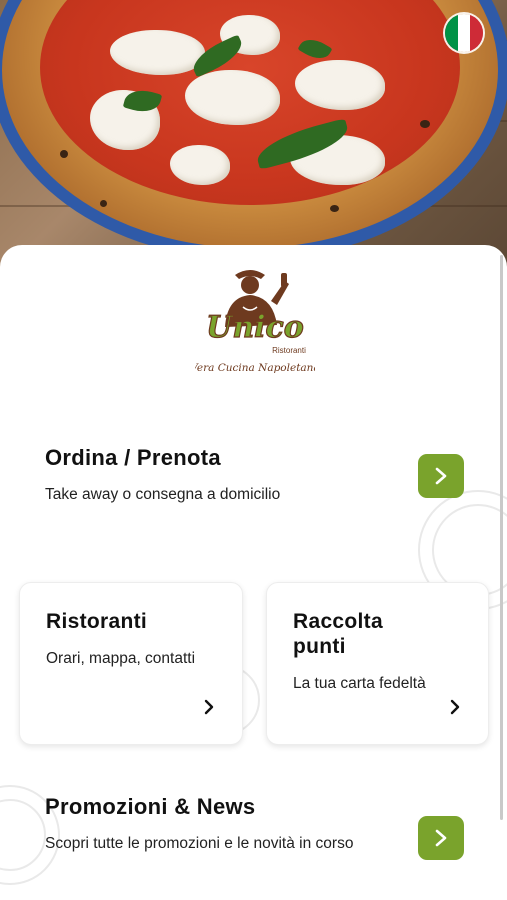 This screenshot has height=900, width=507. What do you see at coordinates (289, 350) in the screenshot?
I see `logo-tag-text: Ristoranti` at bounding box center [289, 350].